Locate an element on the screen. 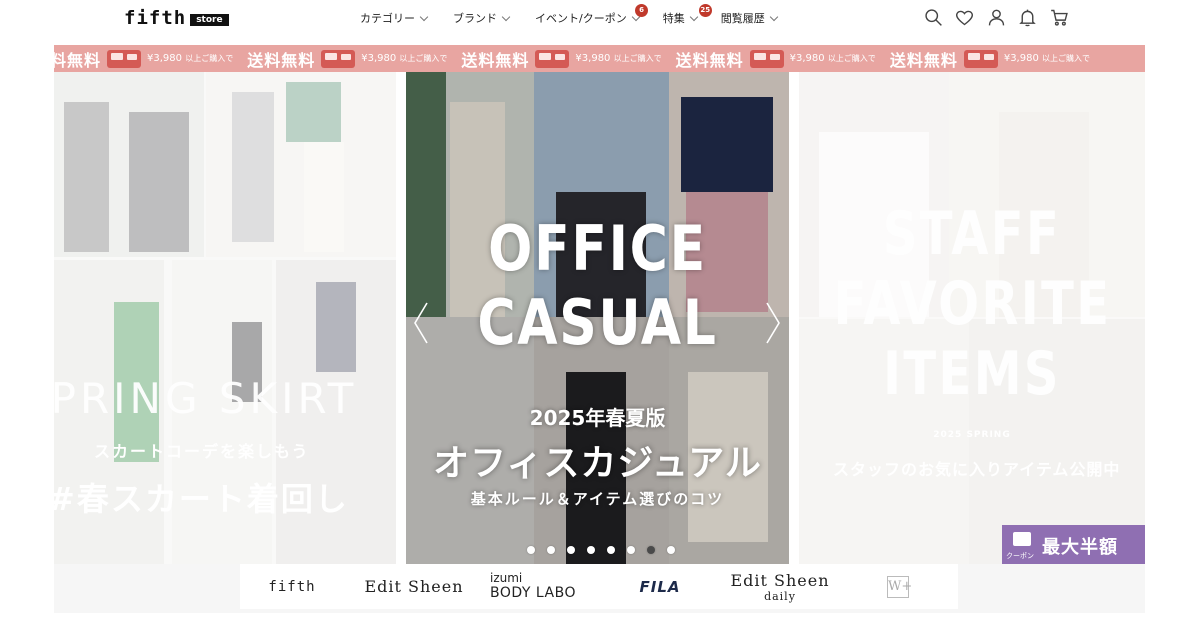  site-logo: fifth store is located at coordinates (176, 18).